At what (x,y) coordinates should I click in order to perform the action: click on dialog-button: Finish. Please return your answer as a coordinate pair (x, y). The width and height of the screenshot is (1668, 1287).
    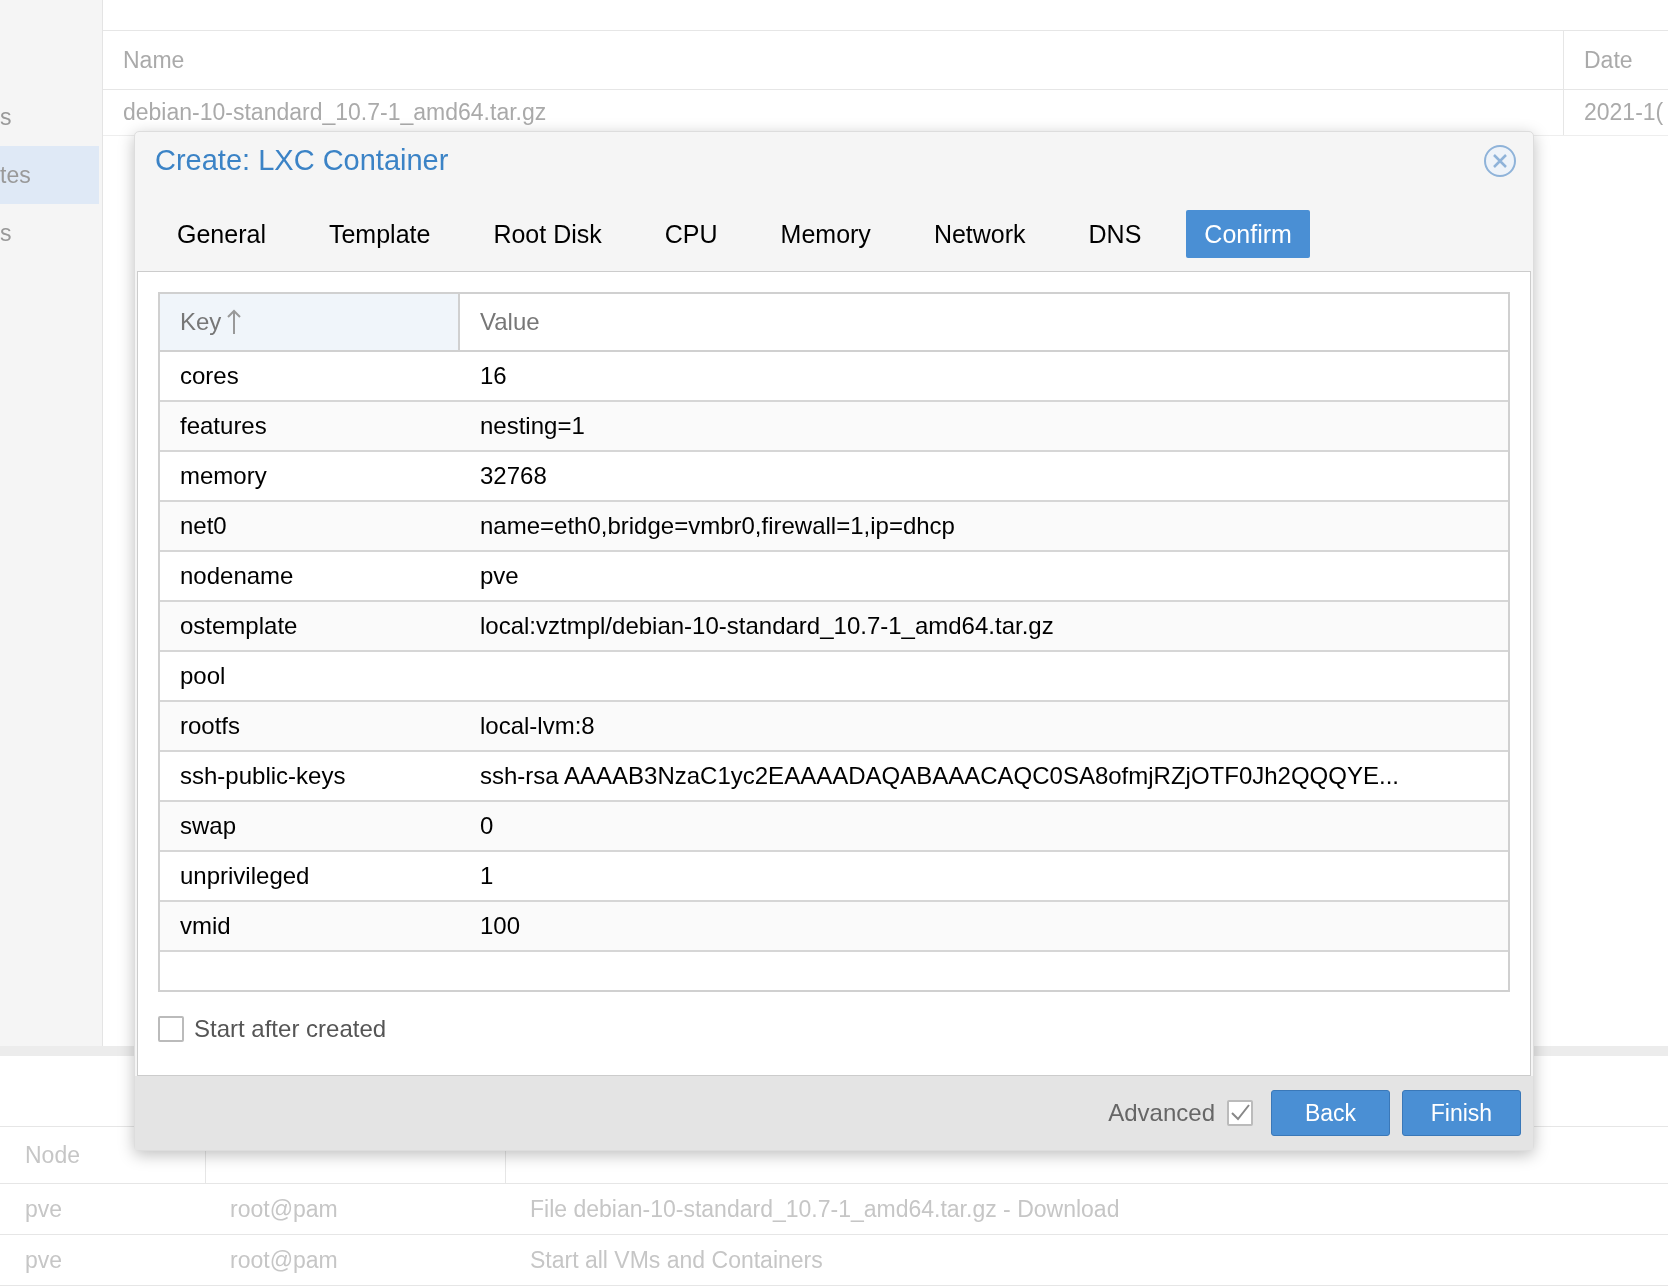
    Looking at the image, I should click on (1461, 1113).